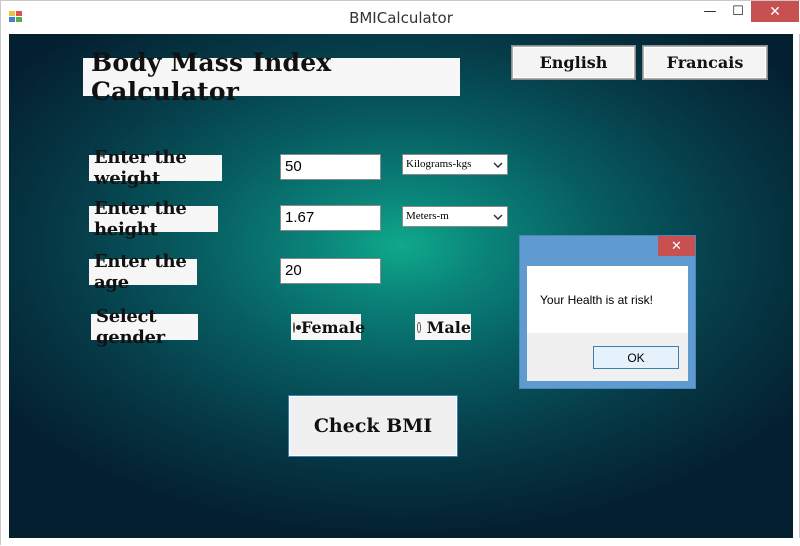 The width and height of the screenshot is (800, 546). Describe the element at coordinates (143, 272) in the screenshot. I see `age-label: Enter the age` at that location.